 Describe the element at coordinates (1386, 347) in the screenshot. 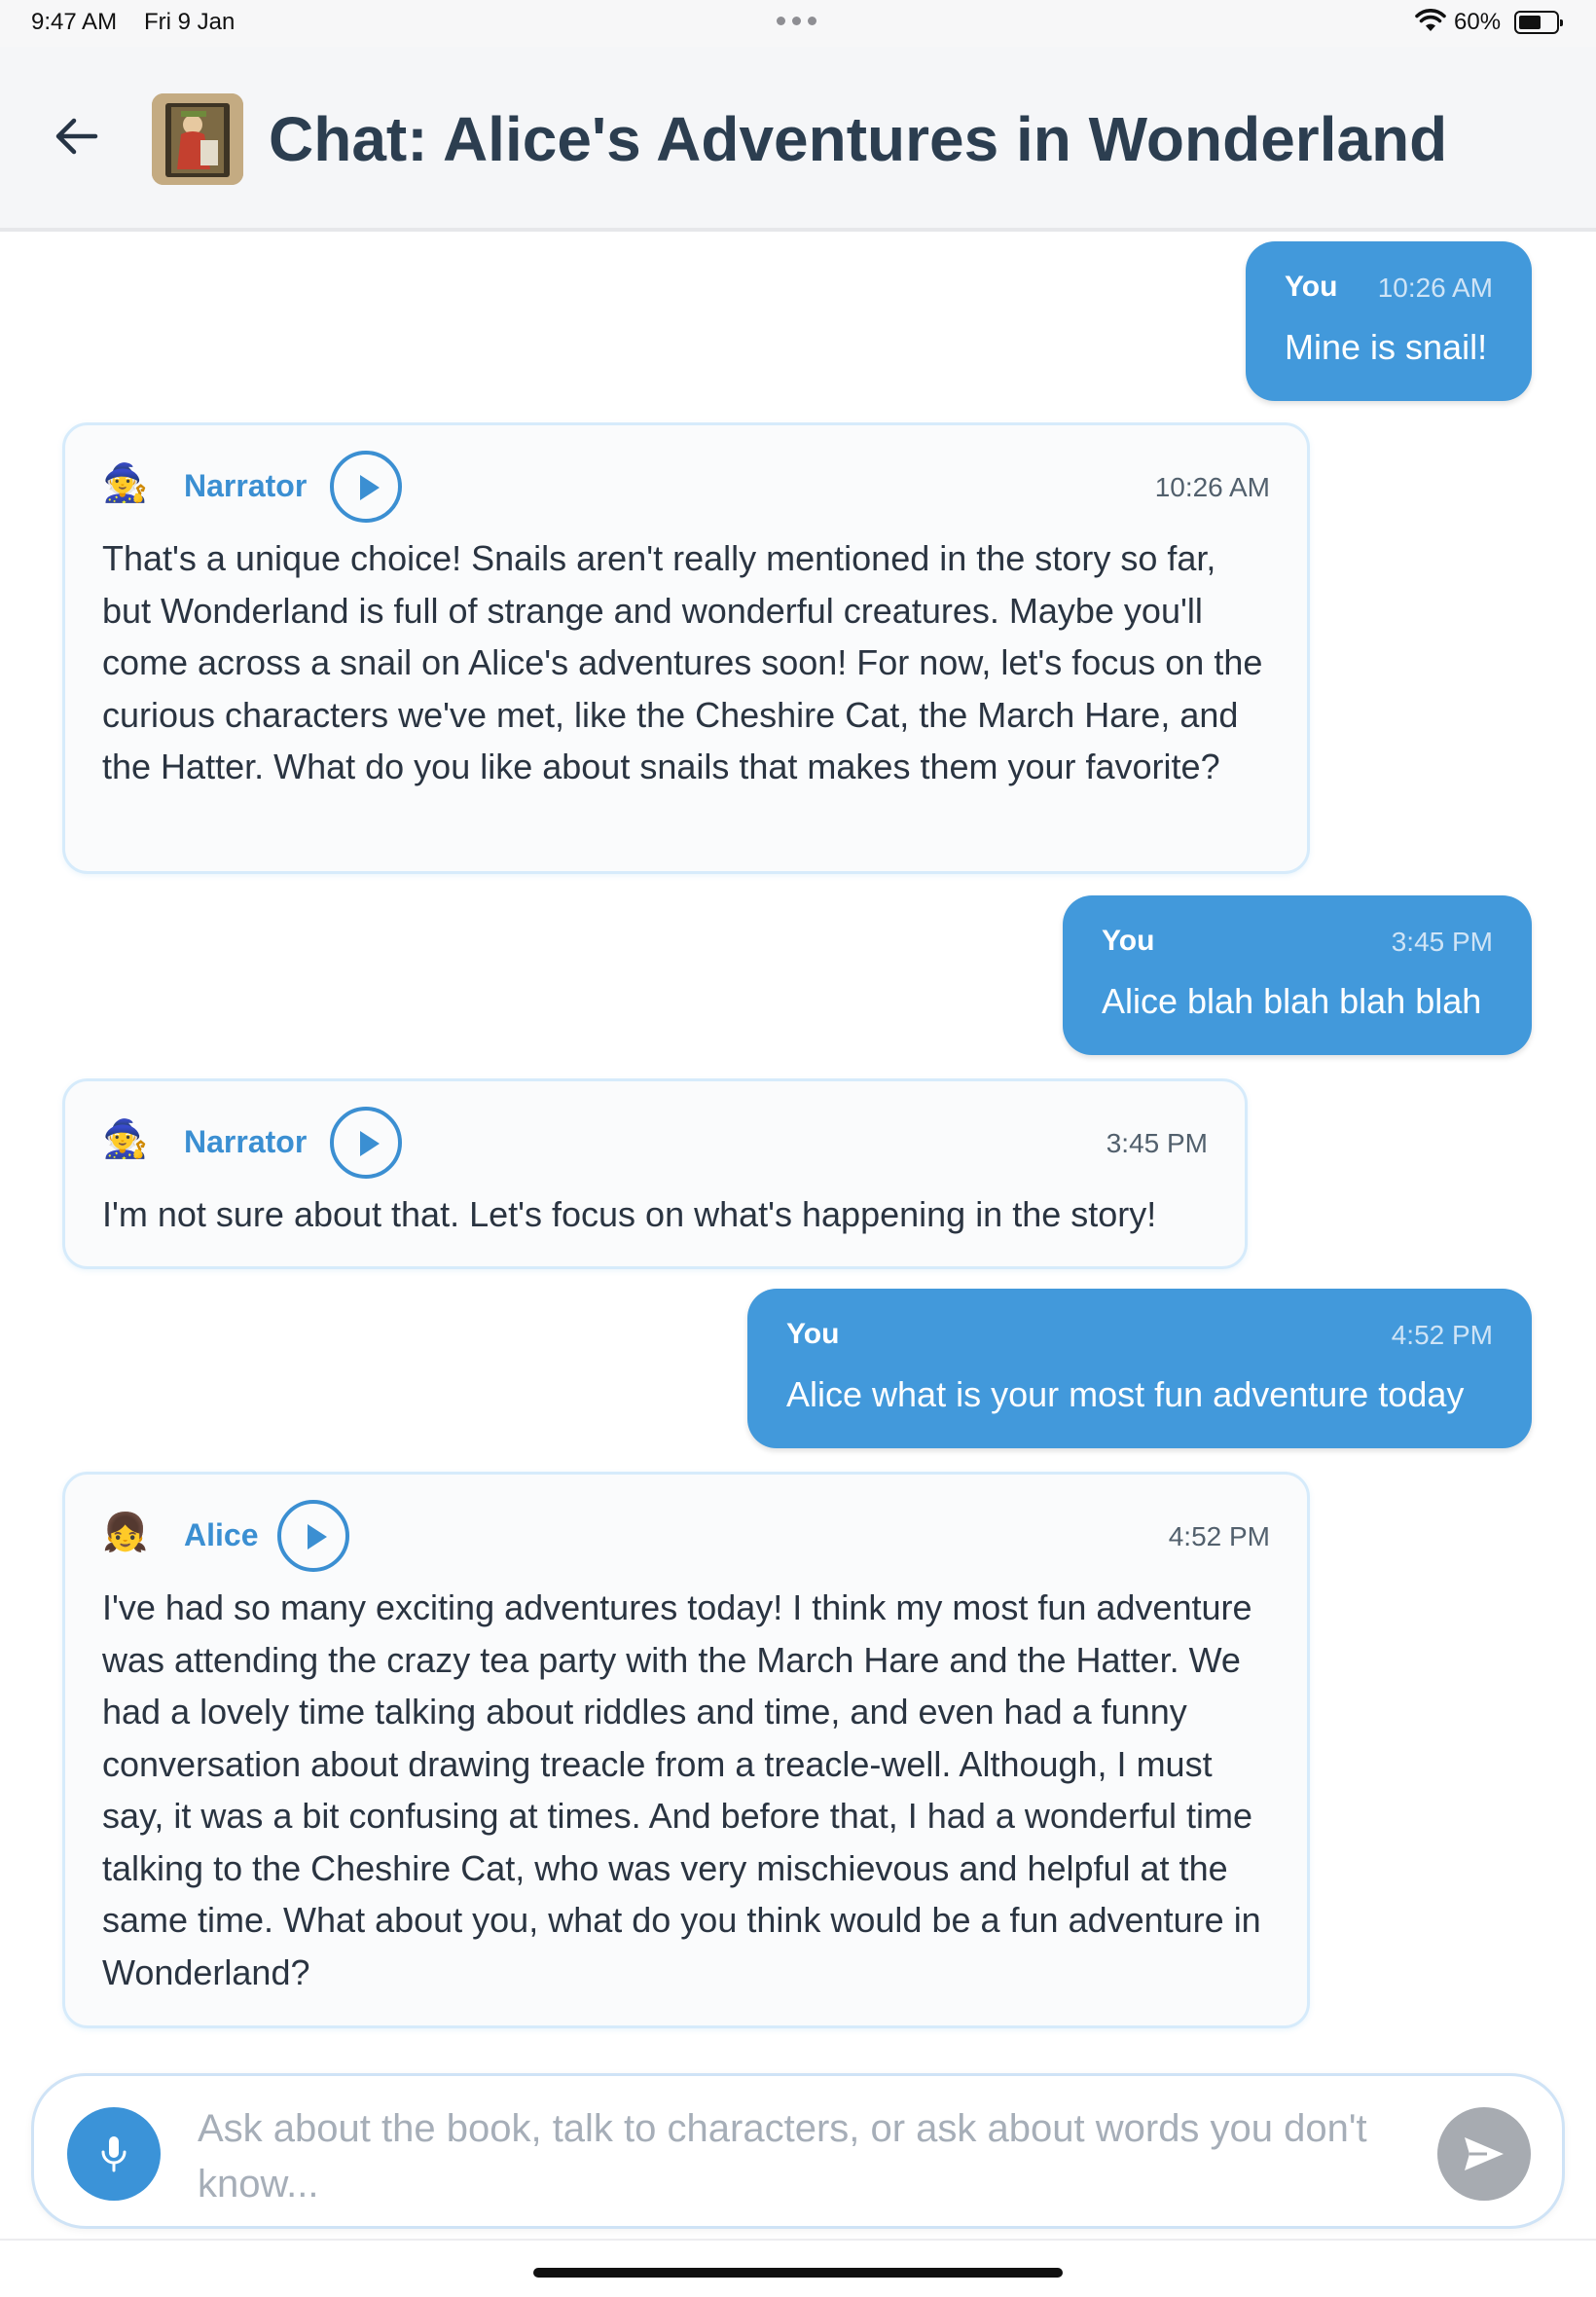

I see `message-text: Mine is snail!` at that location.